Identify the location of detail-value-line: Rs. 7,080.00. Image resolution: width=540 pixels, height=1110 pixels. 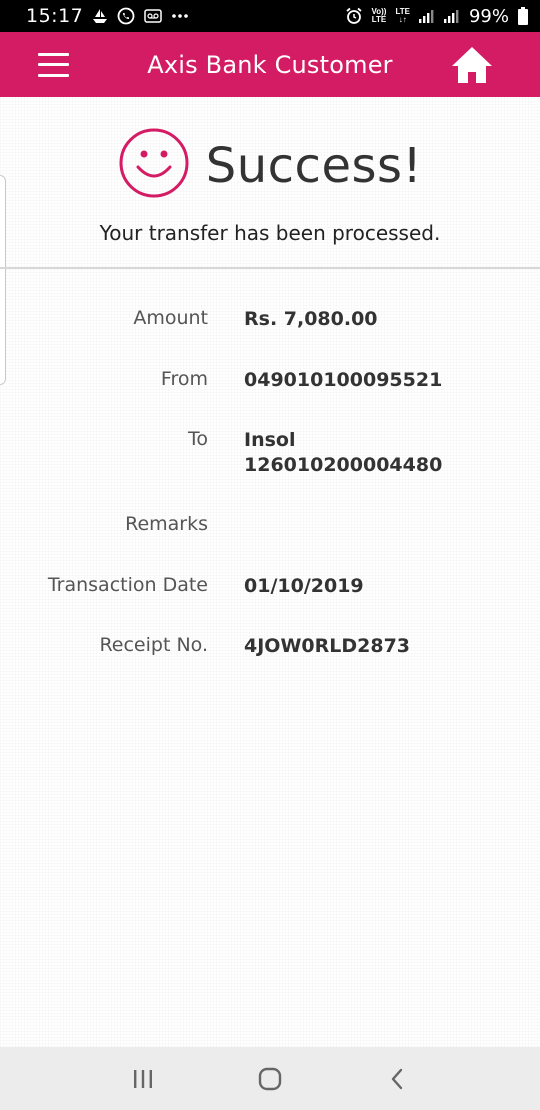
(311, 319).